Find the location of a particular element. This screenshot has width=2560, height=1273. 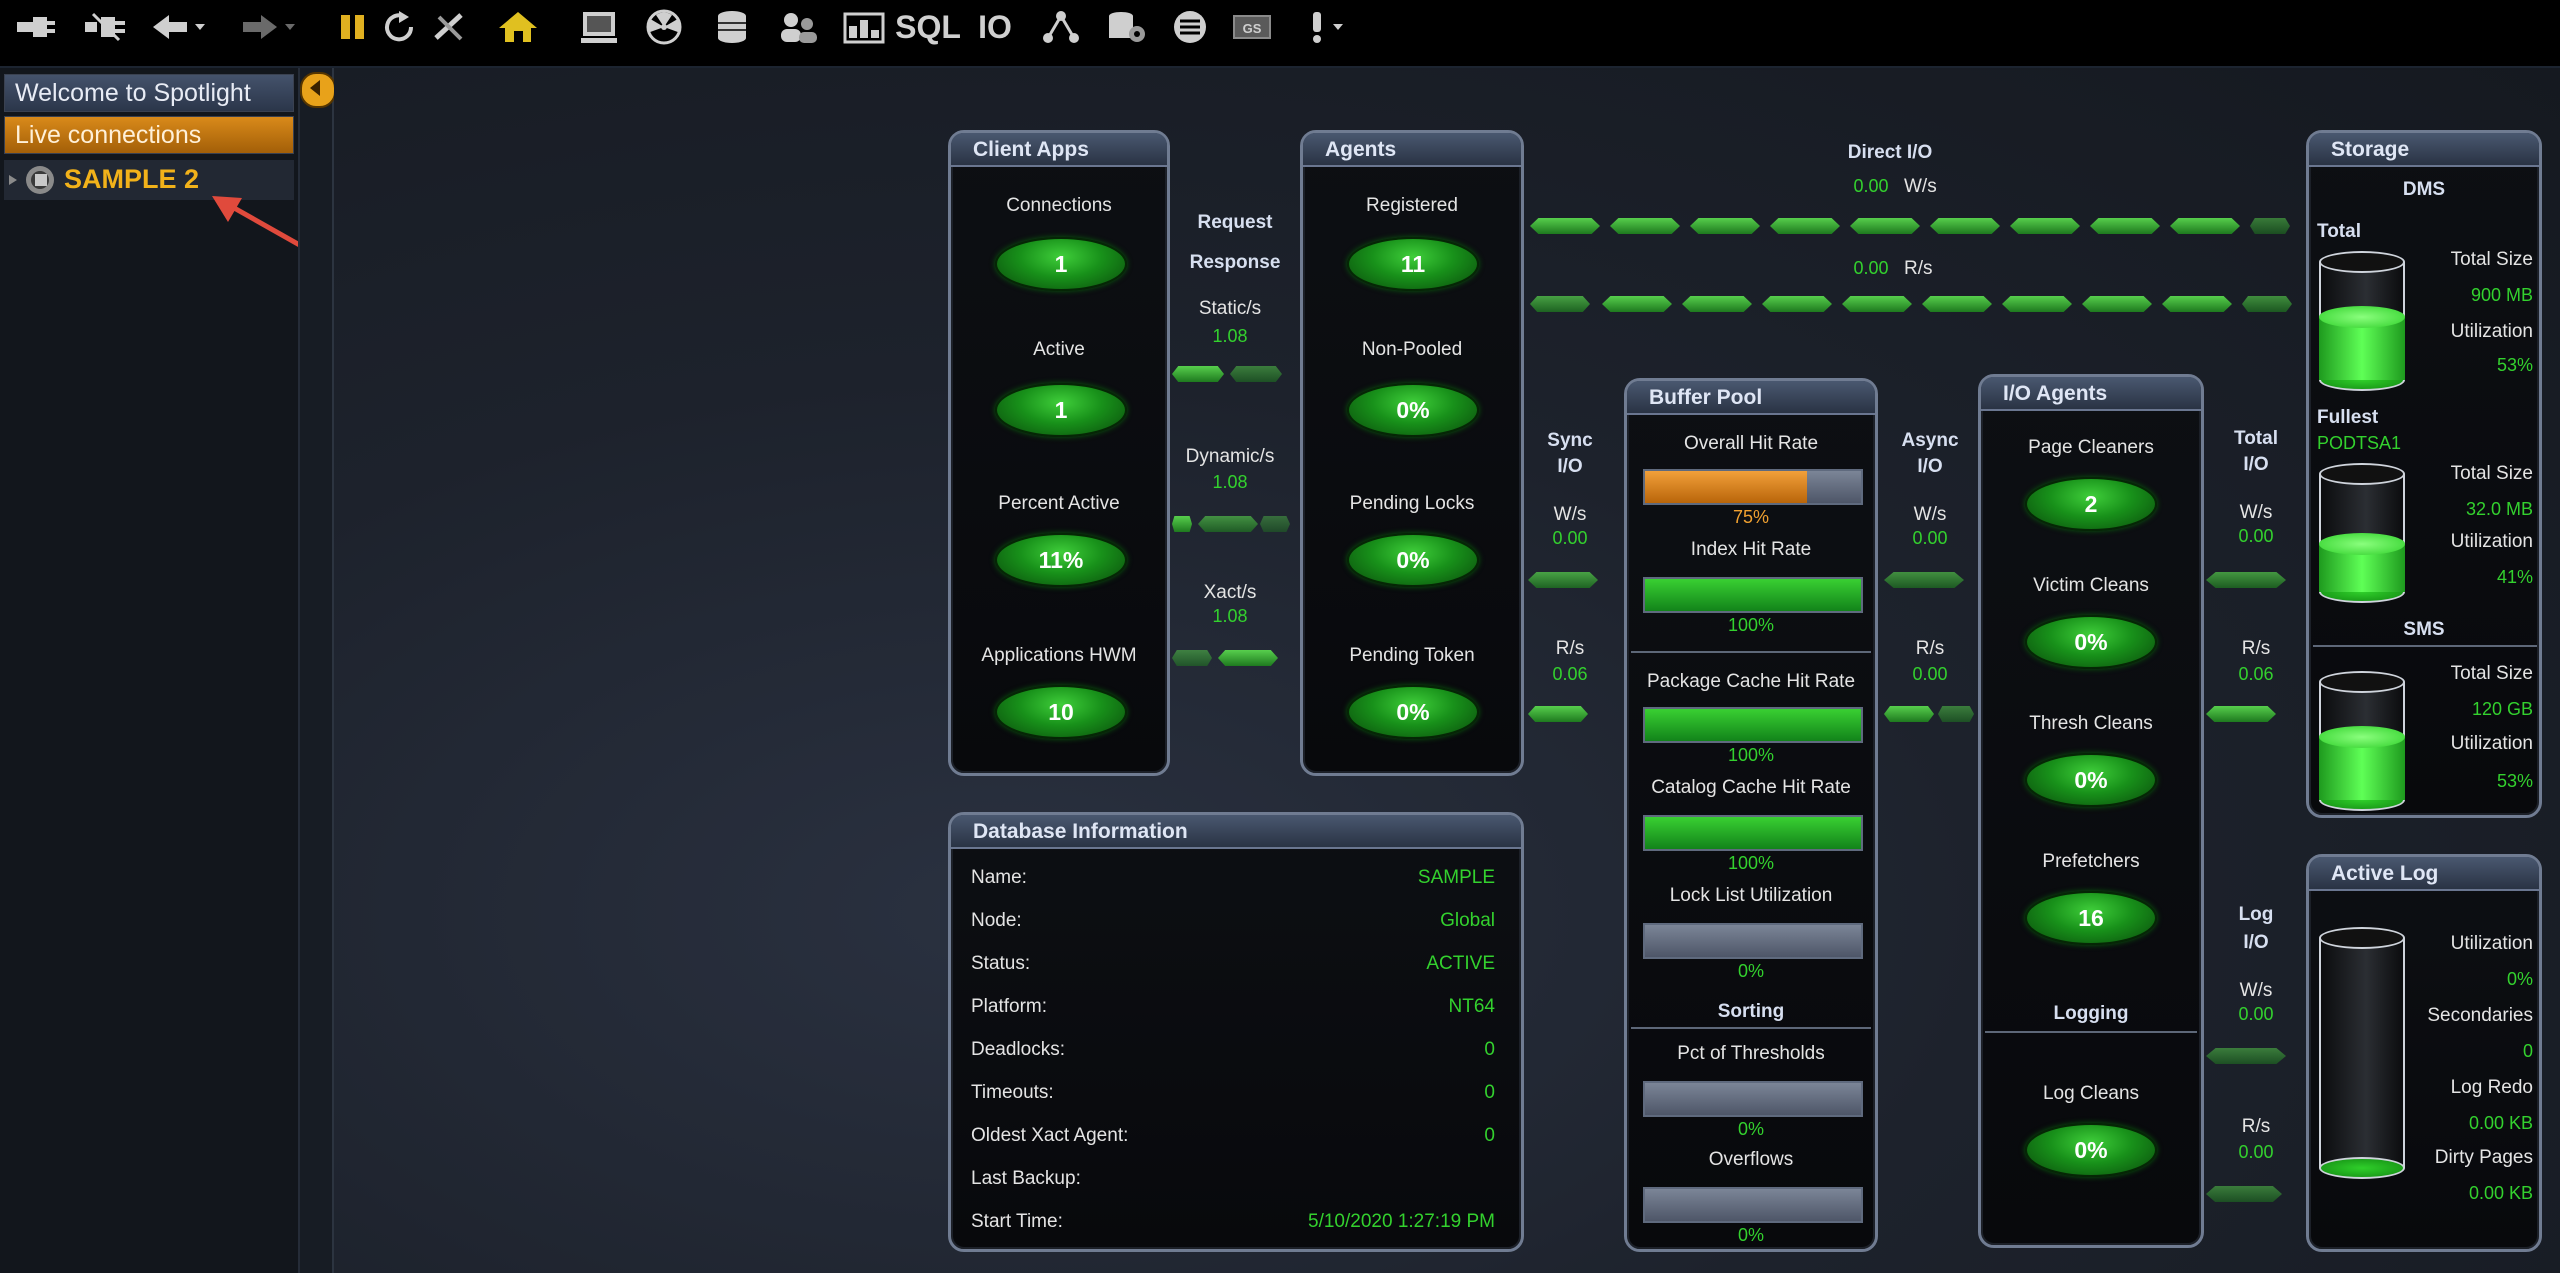

collapse-sidebar-button is located at coordinates (318, 90).